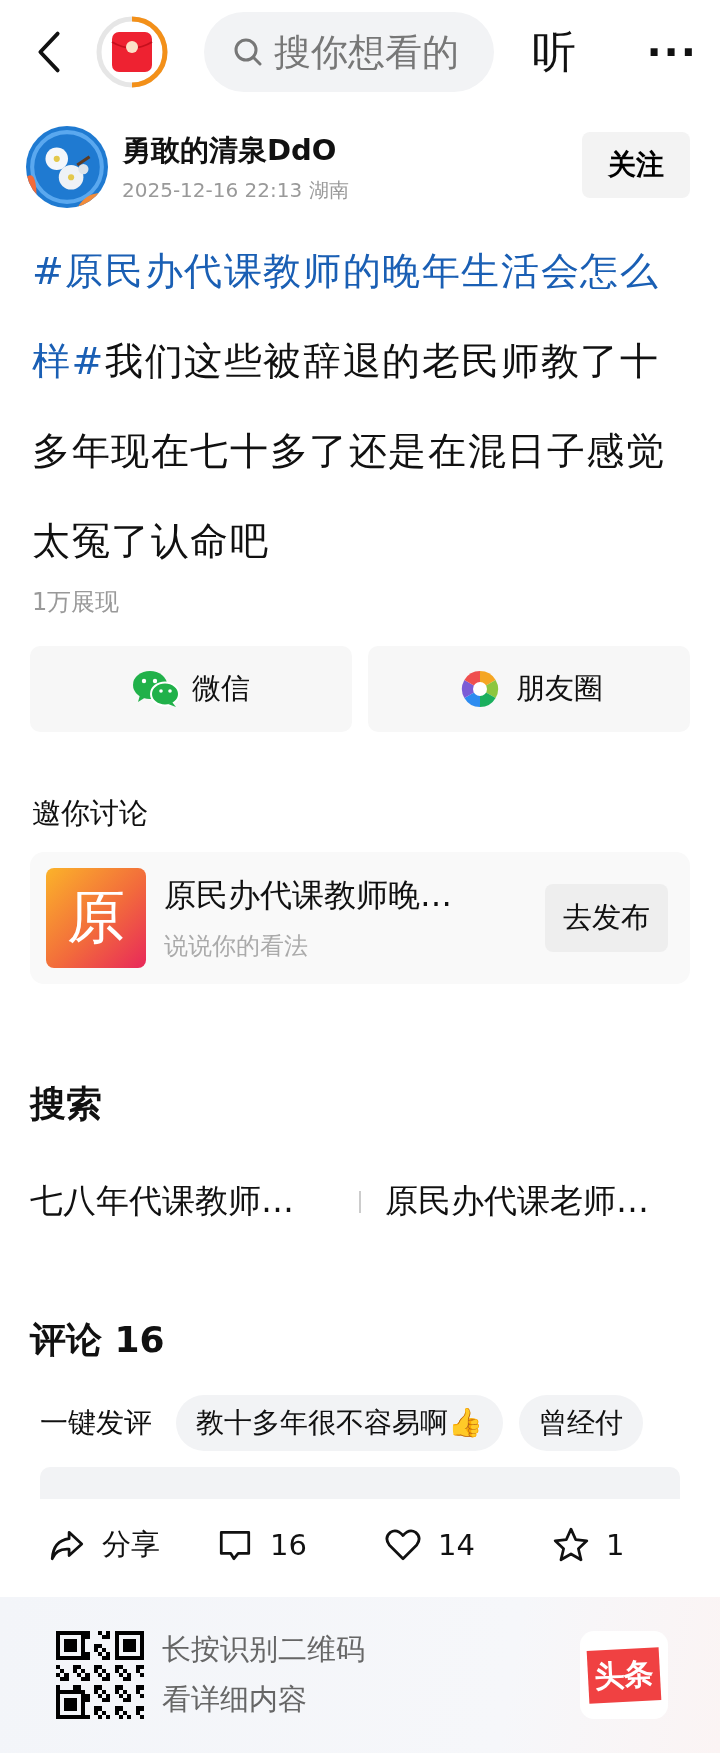  Describe the element at coordinates (235, 1699) in the screenshot. I see `footer-text: 看详细内容` at that location.